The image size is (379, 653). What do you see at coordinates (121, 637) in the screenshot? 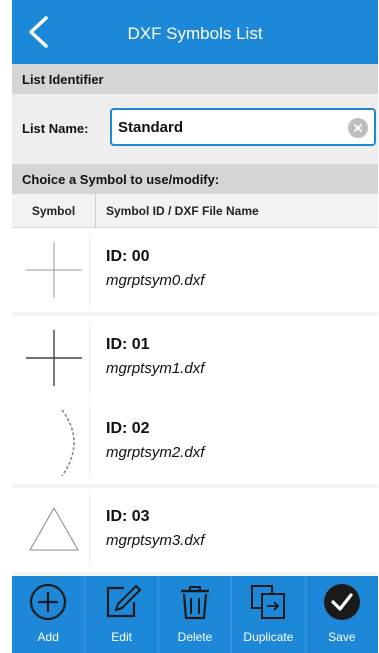
I see `edit-label: Edit` at bounding box center [121, 637].